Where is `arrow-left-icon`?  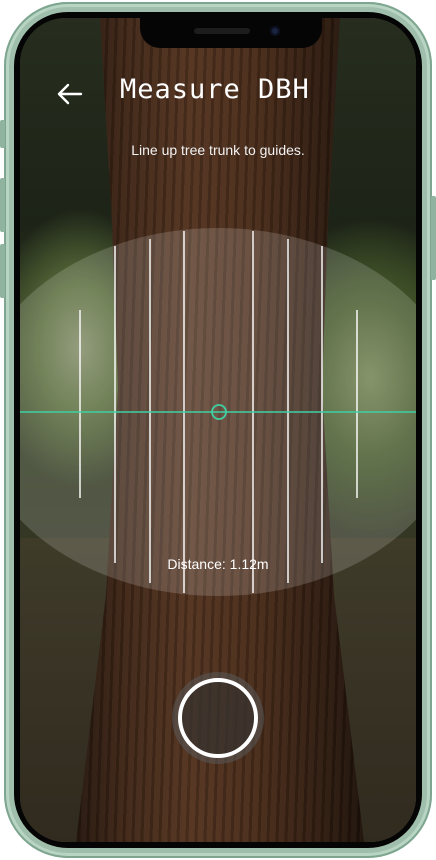 arrow-left-icon is located at coordinates (70, 94).